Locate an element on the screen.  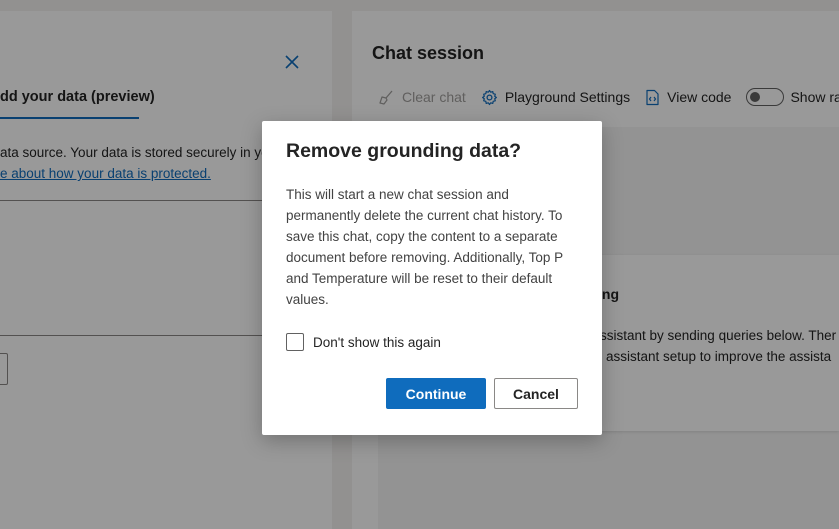
dialog-title: Remove grounding data? is located at coordinates (404, 151).